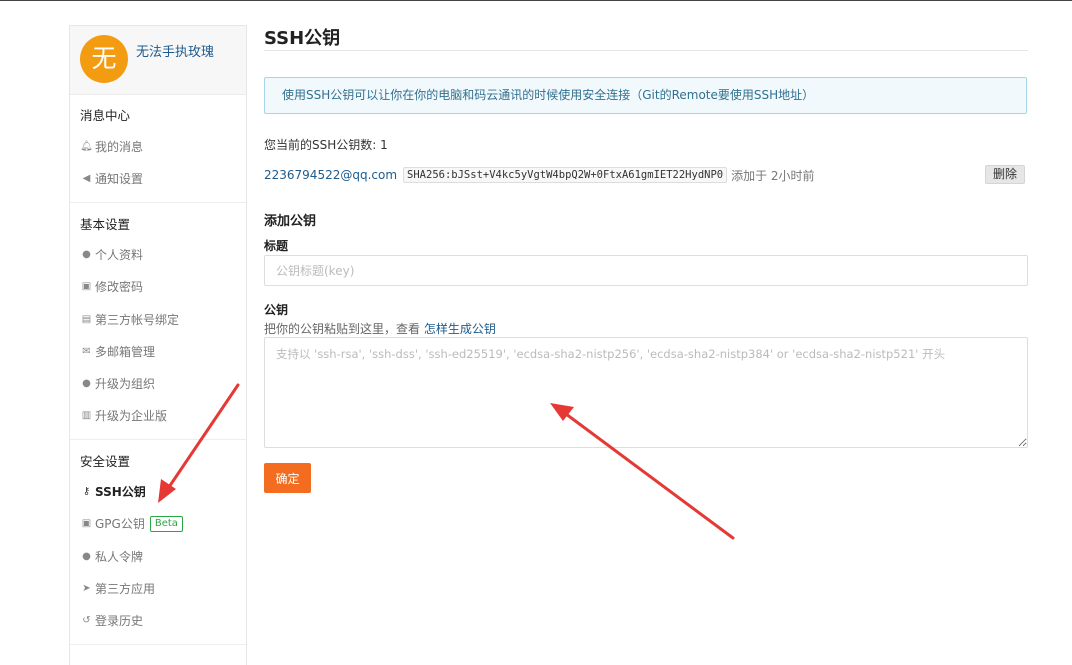 This screenshot has height=665, width=1072. Describe the element at coordinates (111, 254) in the screenshot. I see `sidebar-item-profile: ● 个人资料` at that location.